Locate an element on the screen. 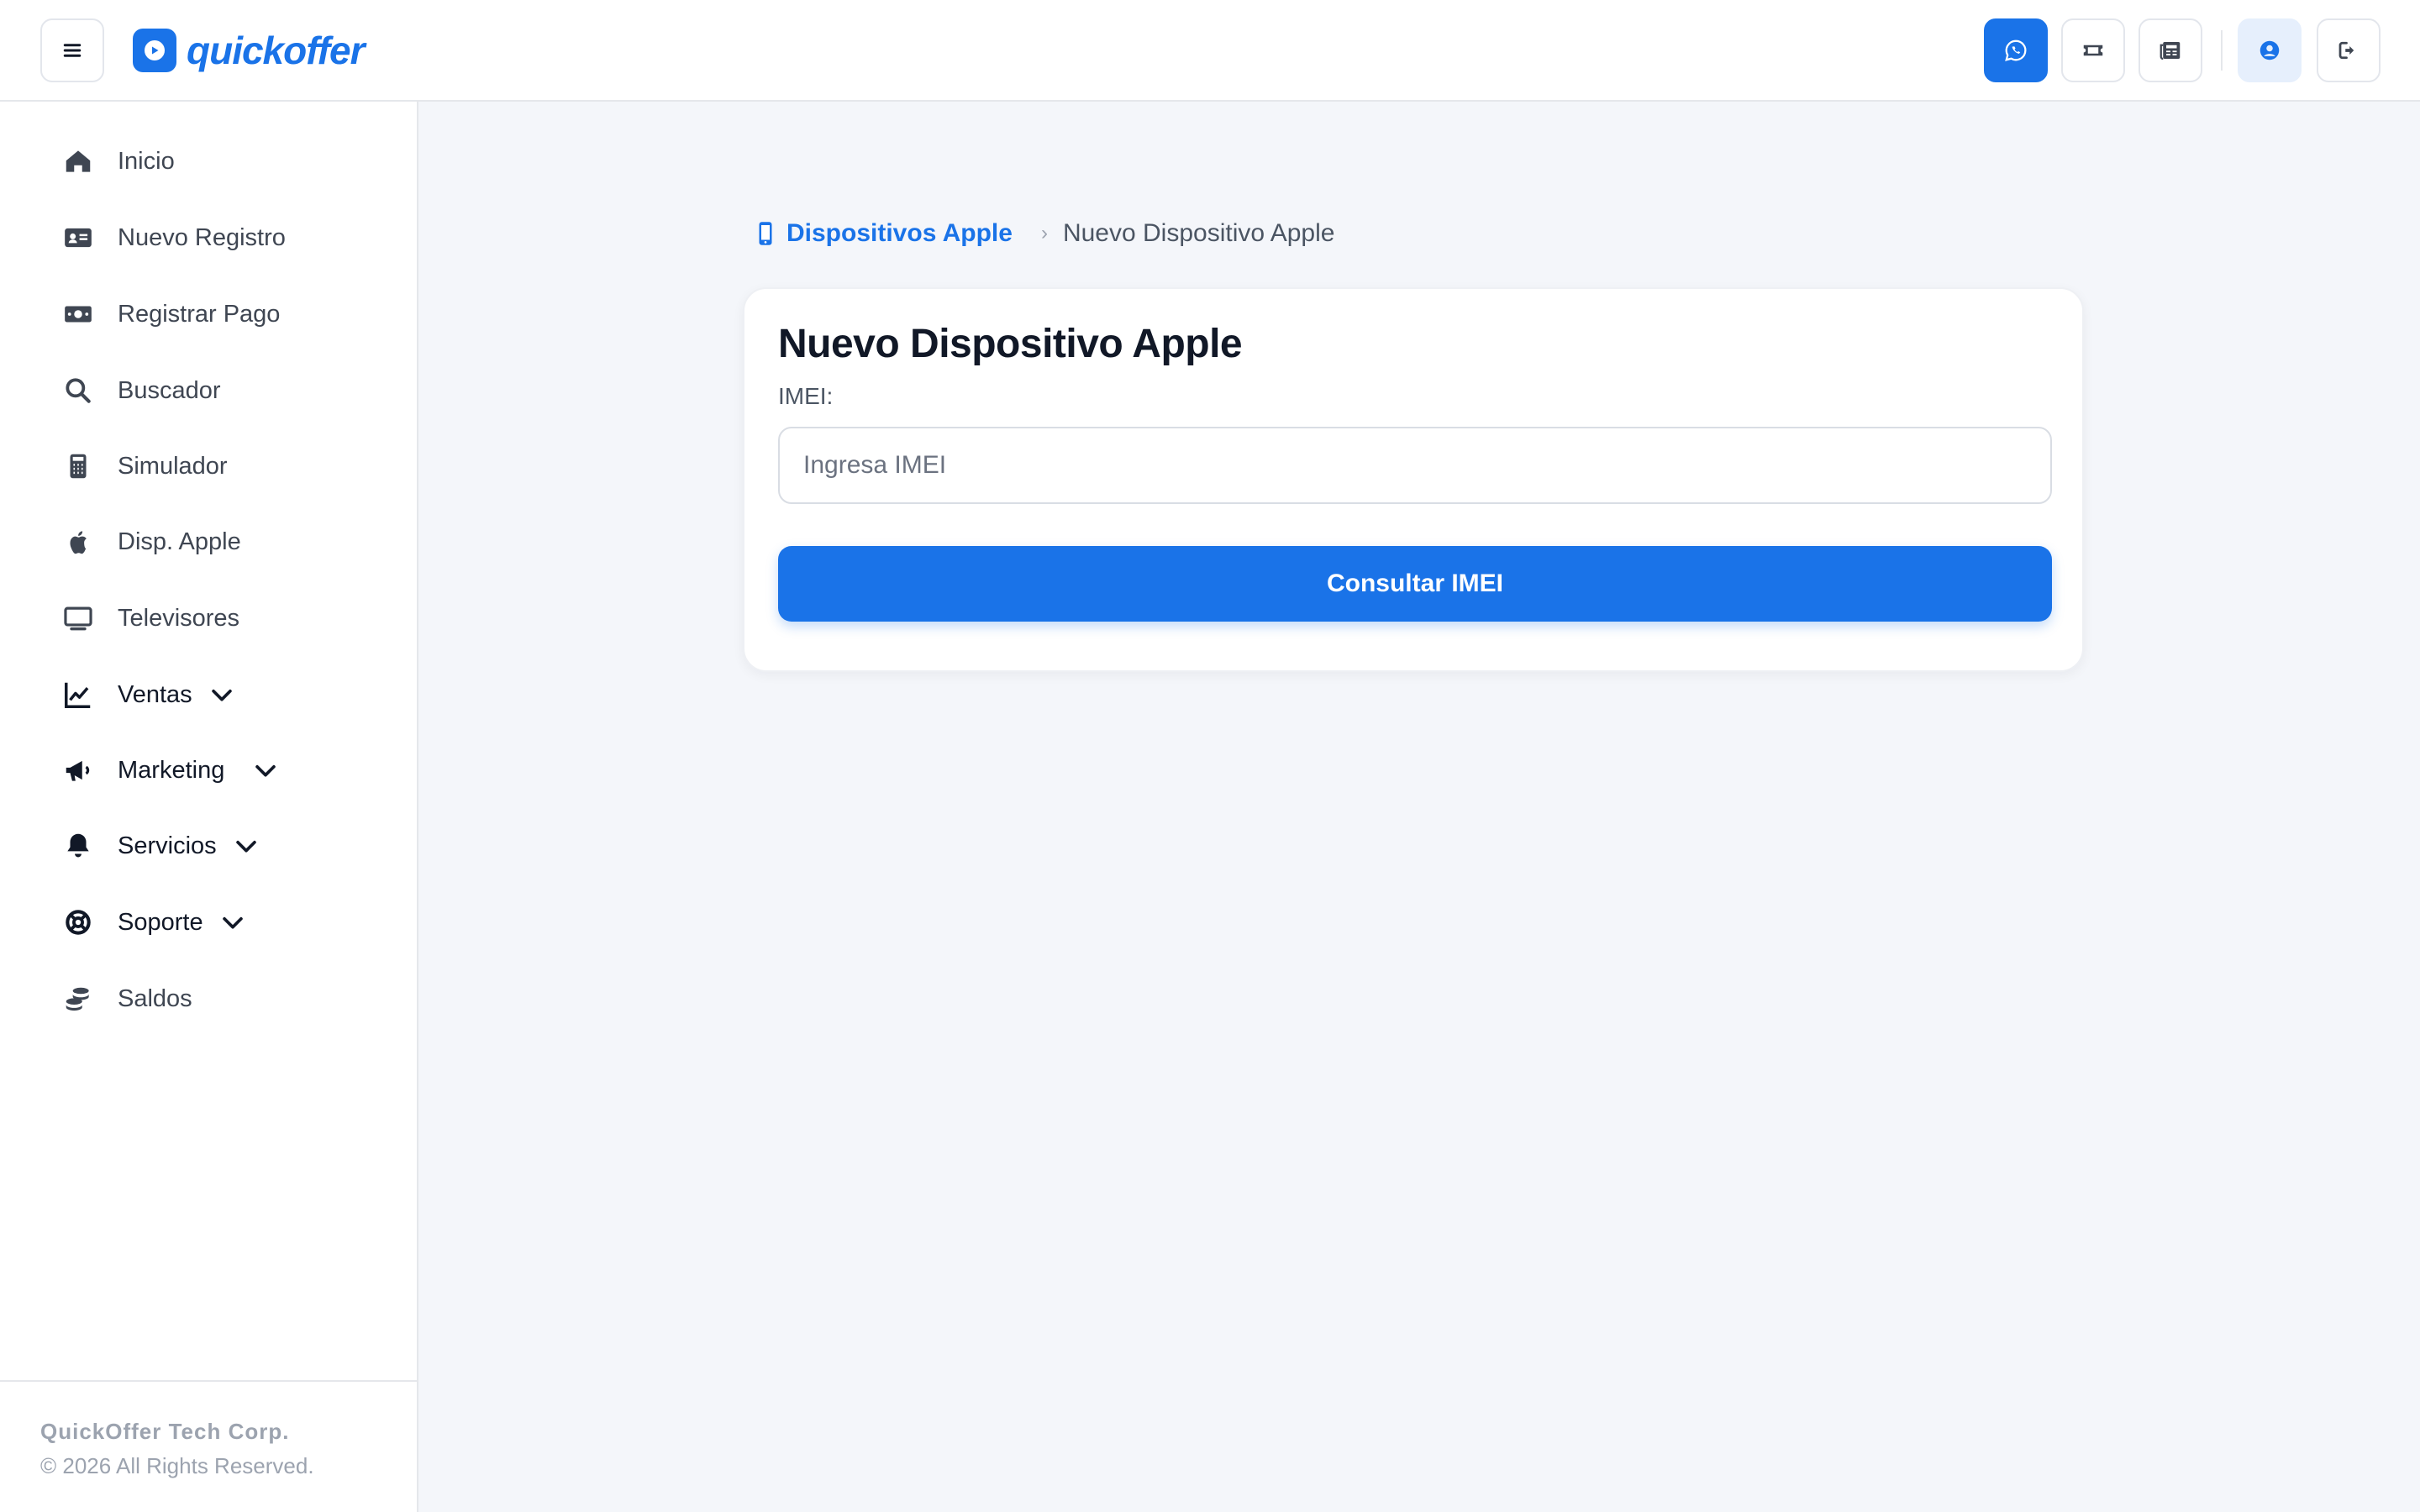 This screenshot has height=1512, width=2420. tv-icon is located at coordinates (78, 618).